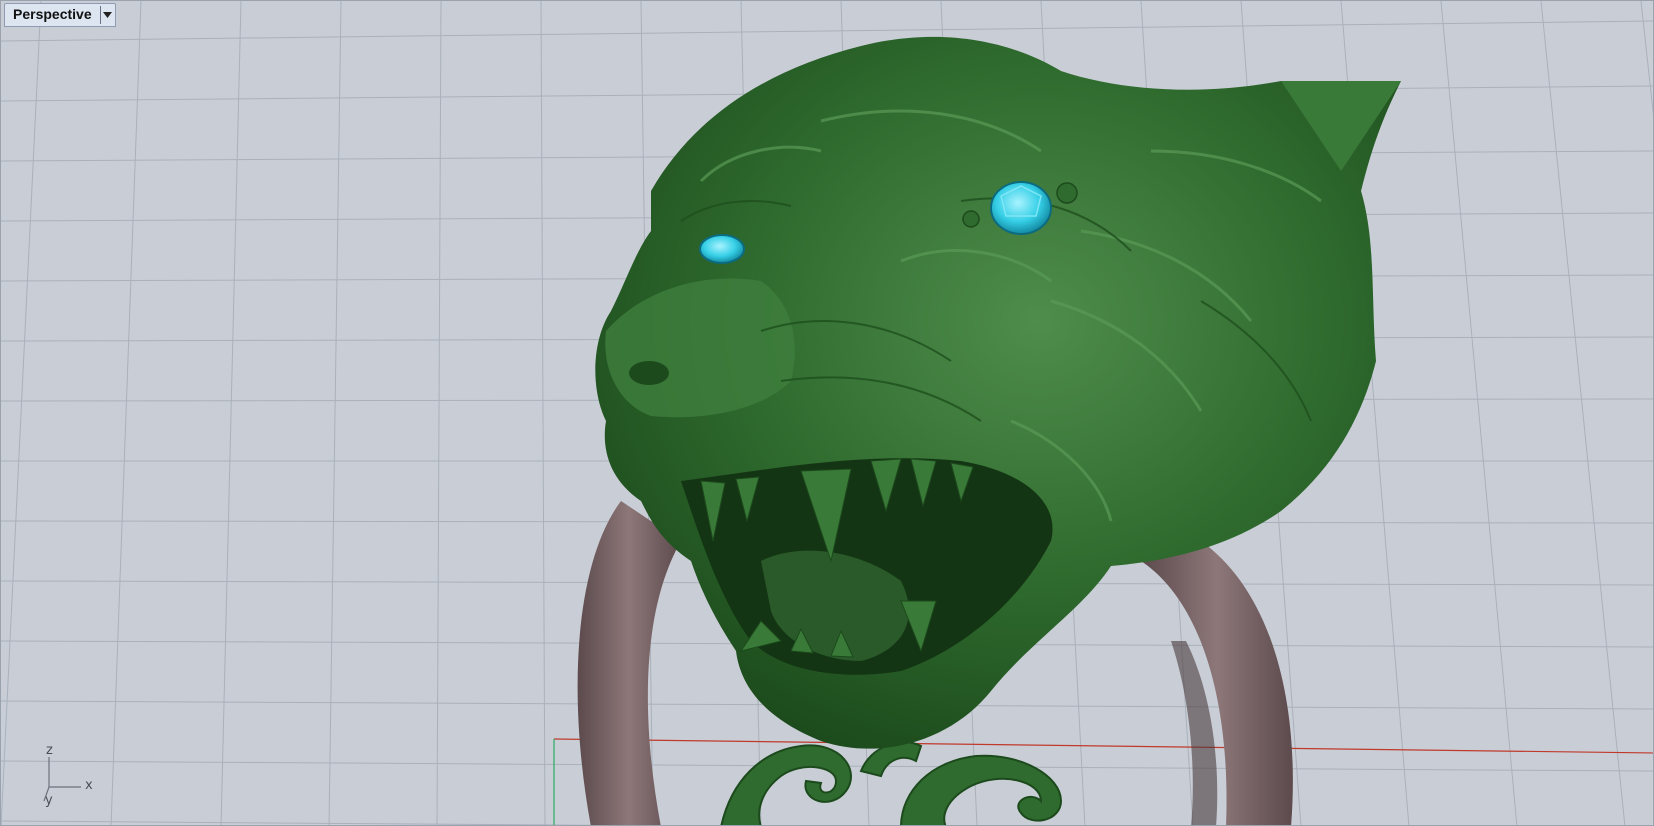  Describe the element at coordinates (89, 785) in the screenshot. I see `axis-x-label: x` at that location.